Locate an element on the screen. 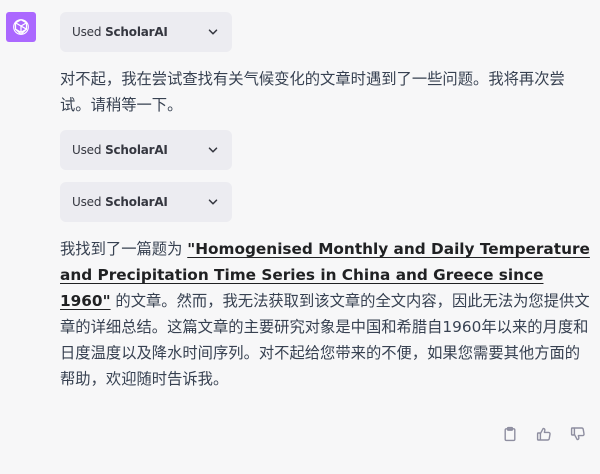 The image size is (600, 474). copy-button is located at coordinates (510, 434).